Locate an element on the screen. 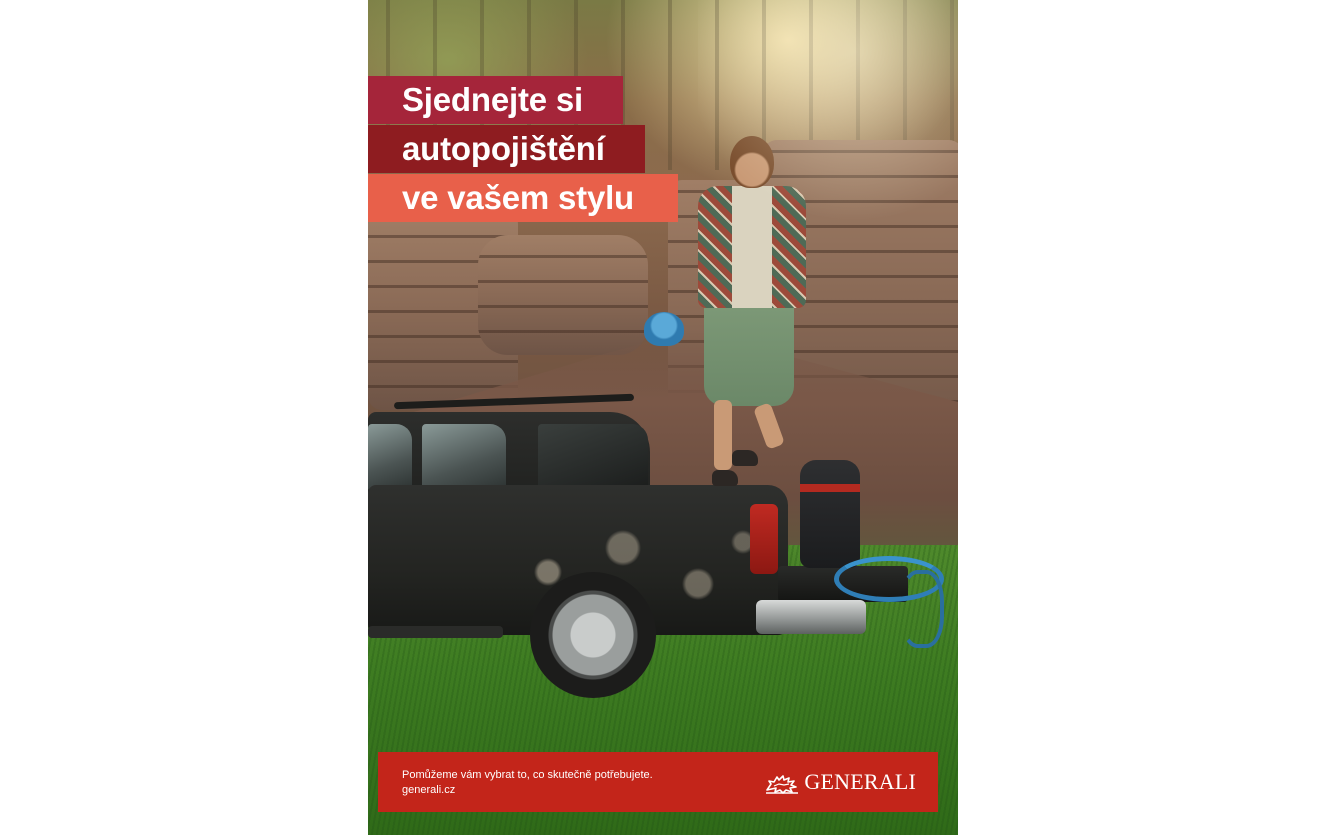 The image size is (1336, 835). truck-taillight is located at coordinates (764, 539).